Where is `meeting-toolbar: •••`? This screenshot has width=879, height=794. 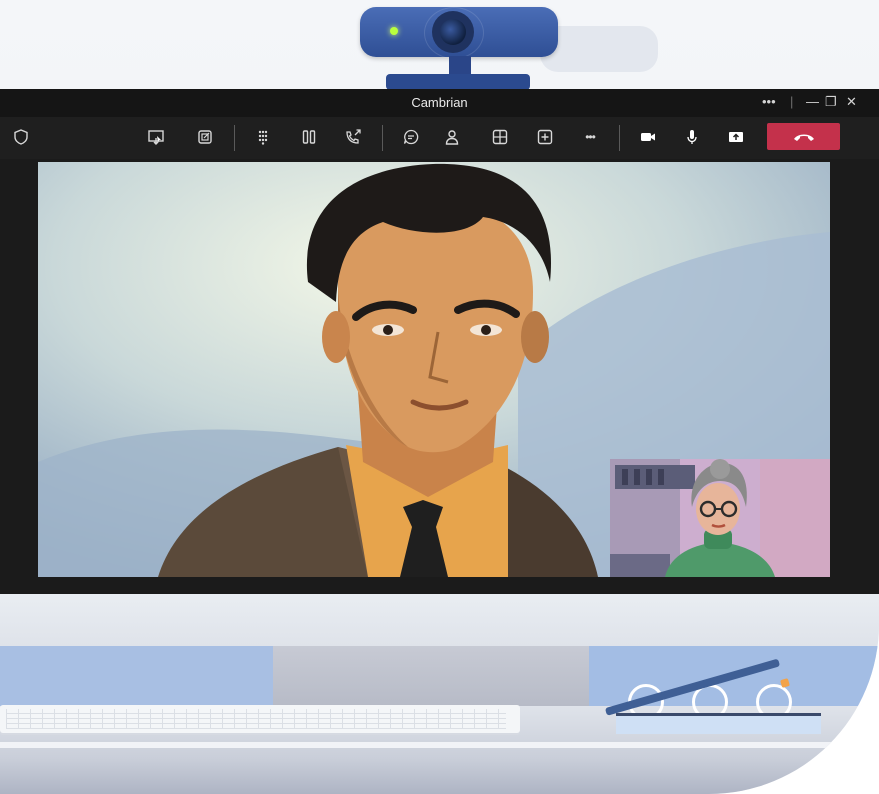
meeting-toolbar: ••• is located at coordinates (439, 138).